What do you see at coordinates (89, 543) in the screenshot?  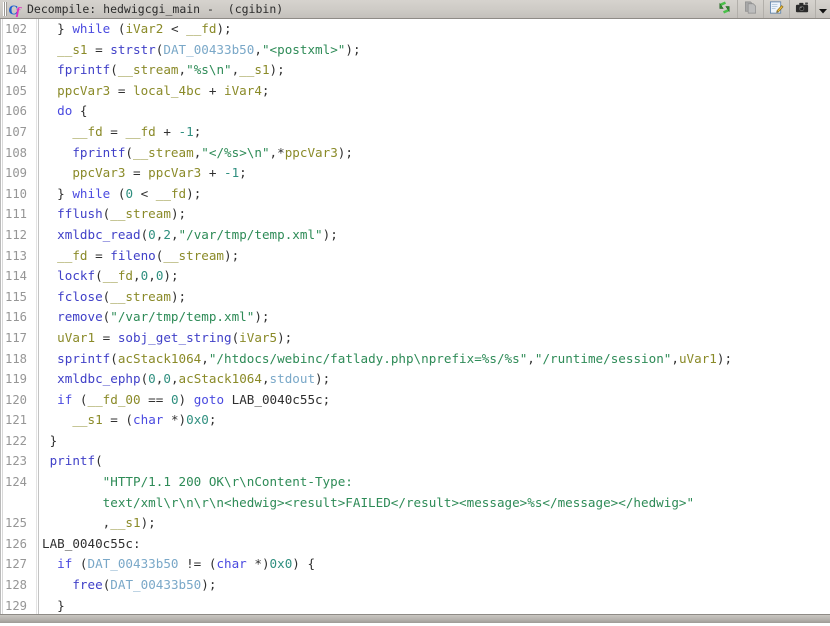 I see `code-line-text: LAB_0040c55c:` at bounding box center [89, 543].